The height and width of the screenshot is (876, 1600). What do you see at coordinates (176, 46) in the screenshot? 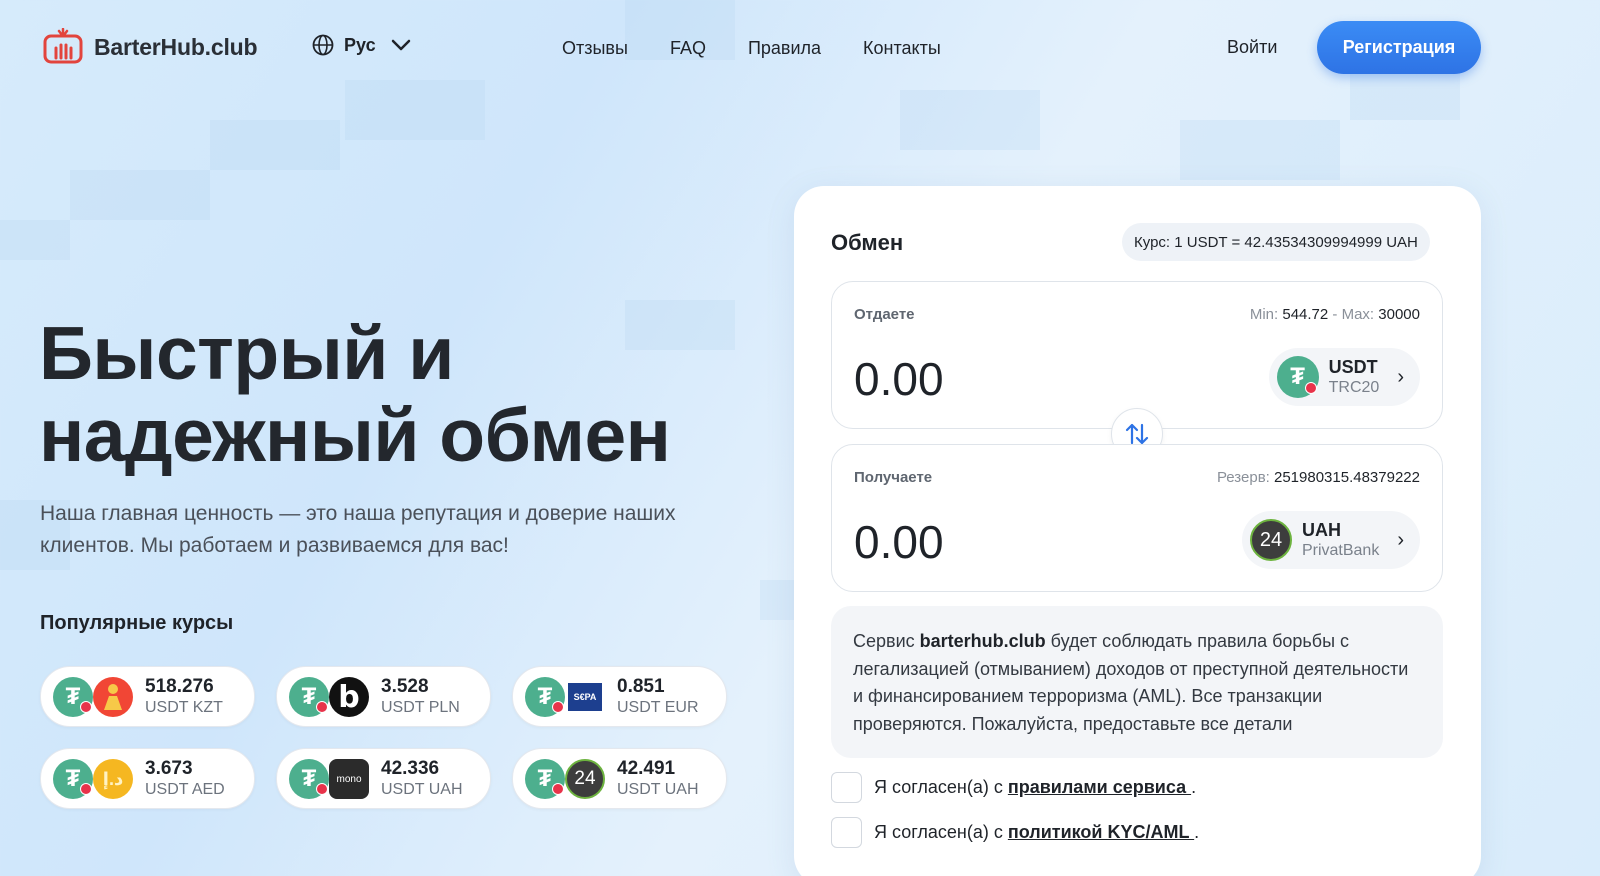
I see `logo-text: BarterHub.club` at bounding box center [176, 46].